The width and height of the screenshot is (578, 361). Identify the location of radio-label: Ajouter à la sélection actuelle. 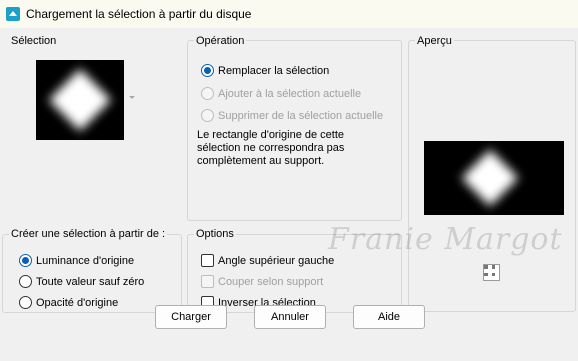
(290, 93).